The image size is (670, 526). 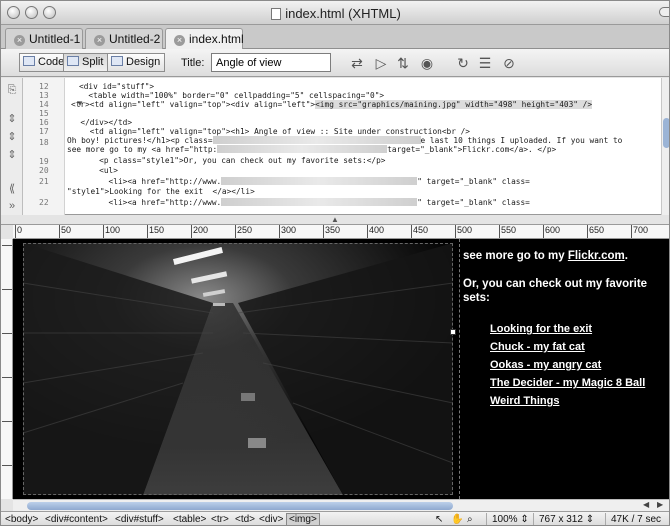 I want to click on line-number: 18, so click(x=44, y=142).